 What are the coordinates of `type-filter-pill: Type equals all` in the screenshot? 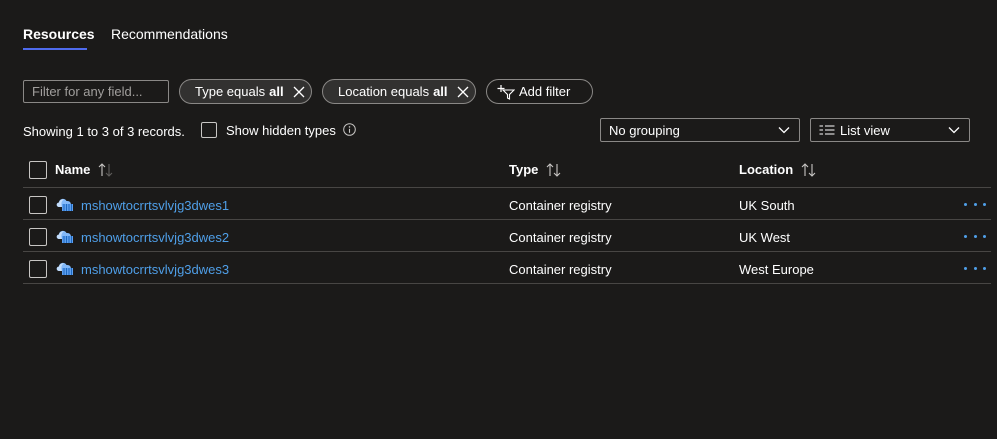 It's located at (245, 91).